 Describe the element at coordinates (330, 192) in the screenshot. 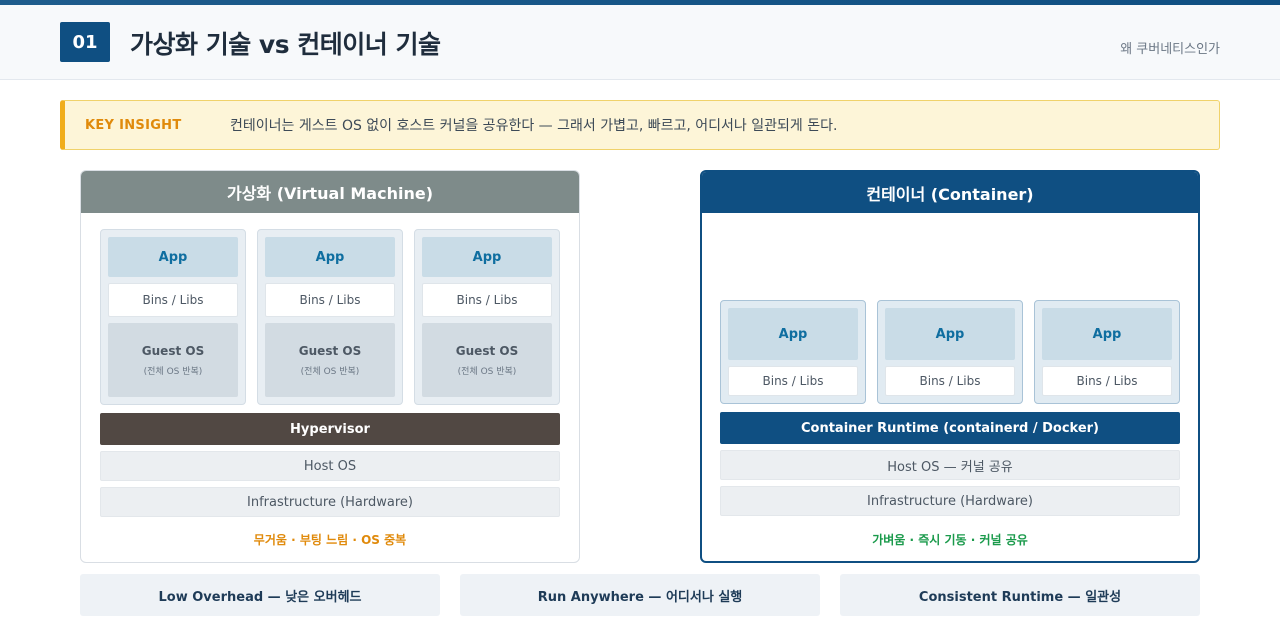

I see `vm-panel-title: 가상화 (Virtual Machine)` at that location.